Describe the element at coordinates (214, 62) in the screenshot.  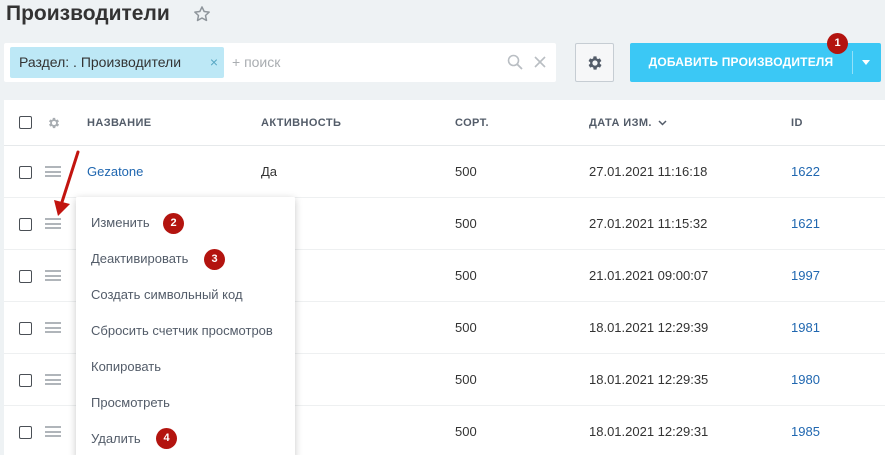
I see `filter-tag-remove-icon: ×` at that location.